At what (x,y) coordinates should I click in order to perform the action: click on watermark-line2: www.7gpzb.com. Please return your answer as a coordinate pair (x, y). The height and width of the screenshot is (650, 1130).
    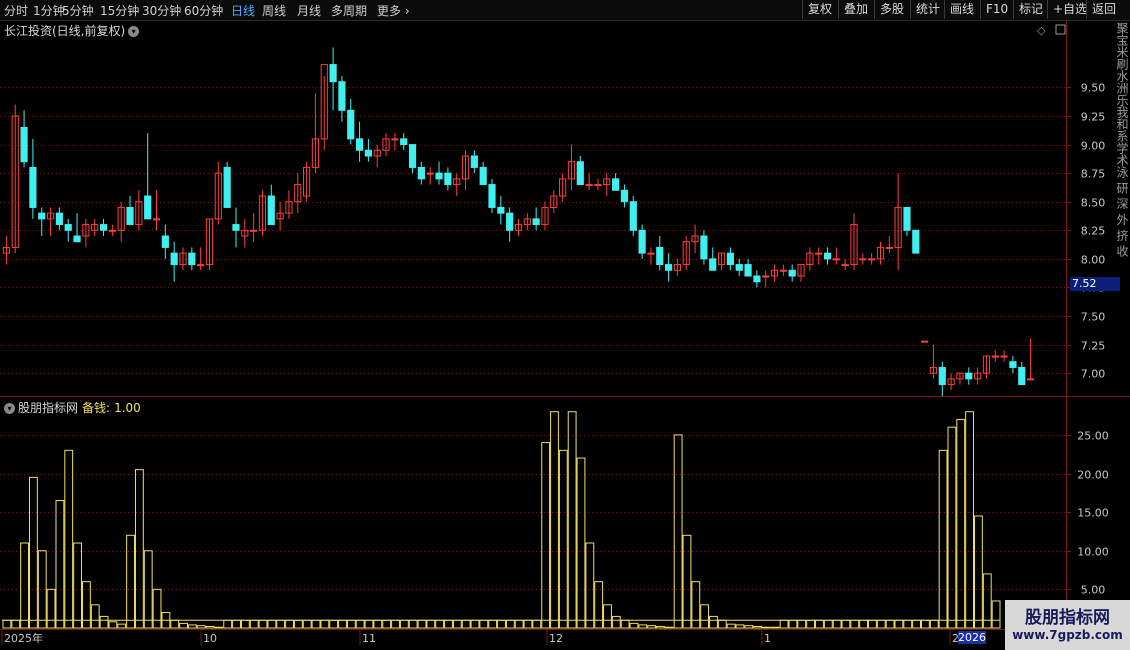
    Looking at the image, I should click on (1067, 635).